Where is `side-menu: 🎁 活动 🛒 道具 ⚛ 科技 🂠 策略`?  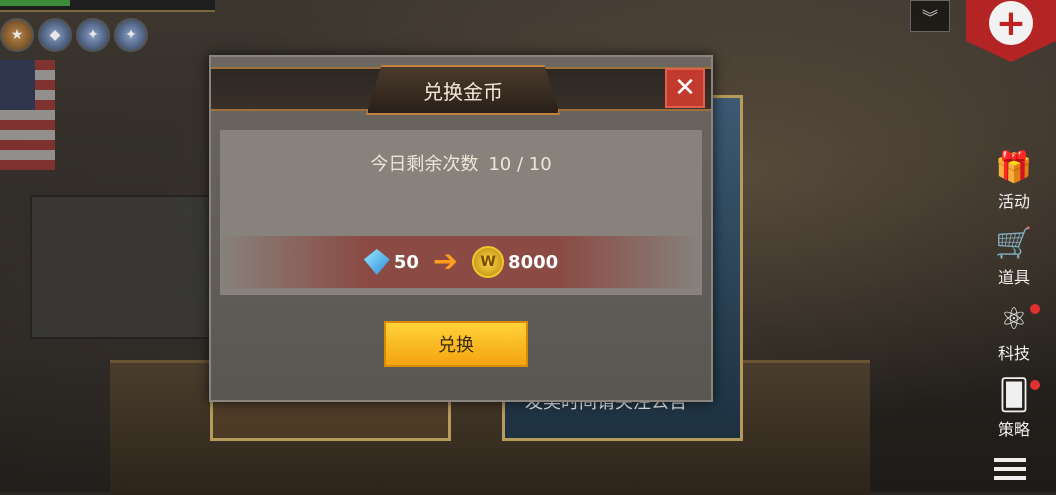 side-menu: 🎁 活动 🛒 道具 ⚛ 科技 🂠 策略 is located at coordinates (1014, 300).